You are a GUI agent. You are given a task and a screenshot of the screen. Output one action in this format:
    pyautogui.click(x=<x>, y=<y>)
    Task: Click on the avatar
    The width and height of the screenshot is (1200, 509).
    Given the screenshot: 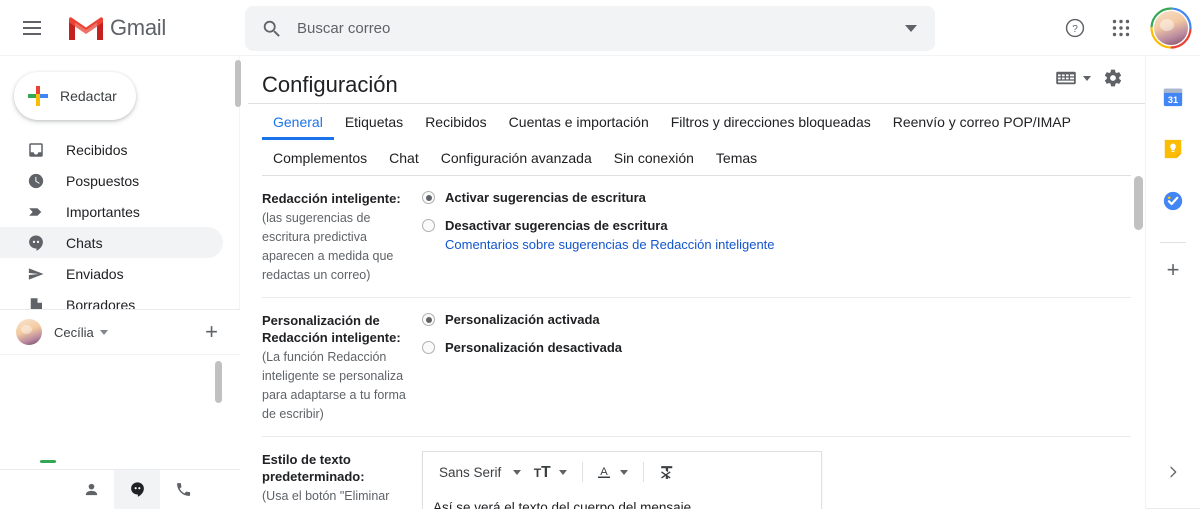 What is the action you would take?
    pyautogui.click(x=1171, y=28)
    